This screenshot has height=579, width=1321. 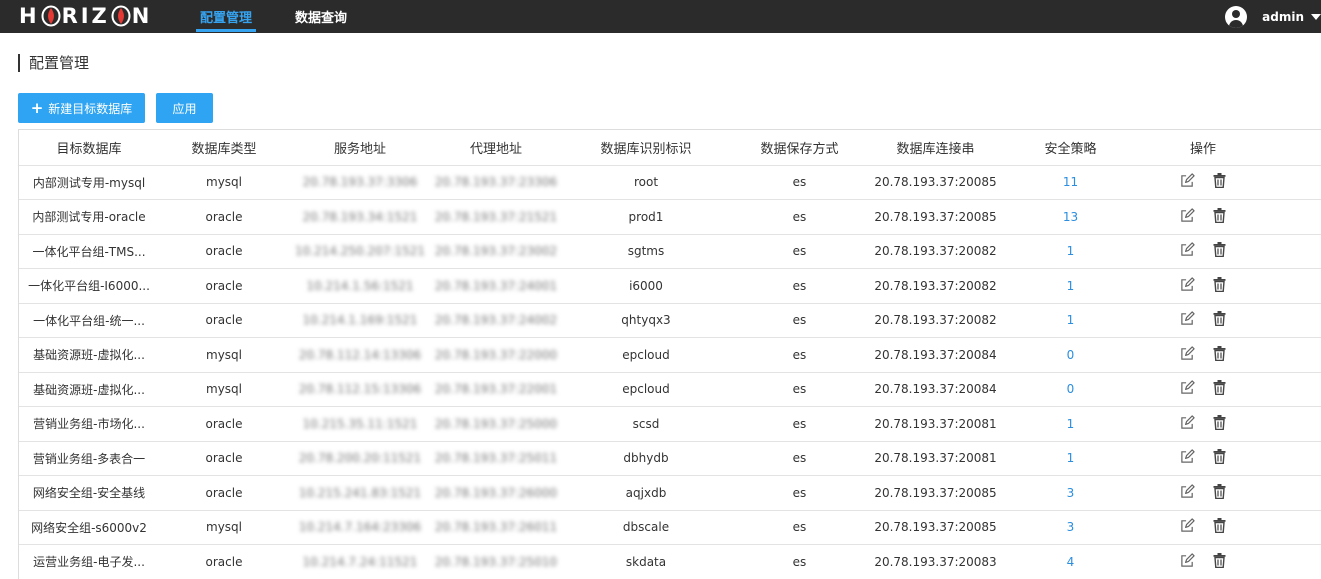 What do you see at coordinates (646, 216) in the screenshot?
I see `cell-db-identifier-text: prod1` at bounding box center [646, 216].